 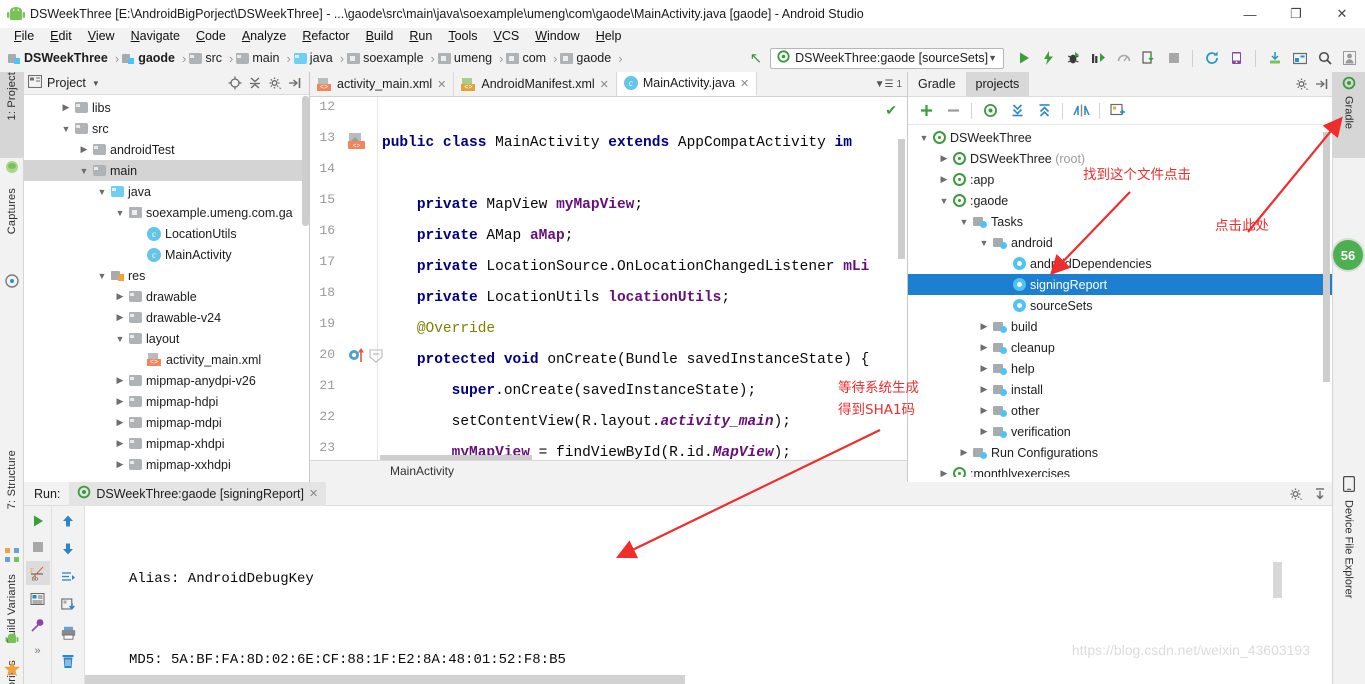 What do you see at coordinates (68, 549) in the screenshot?
I see `down-icon` at bounding box center [68, 549].